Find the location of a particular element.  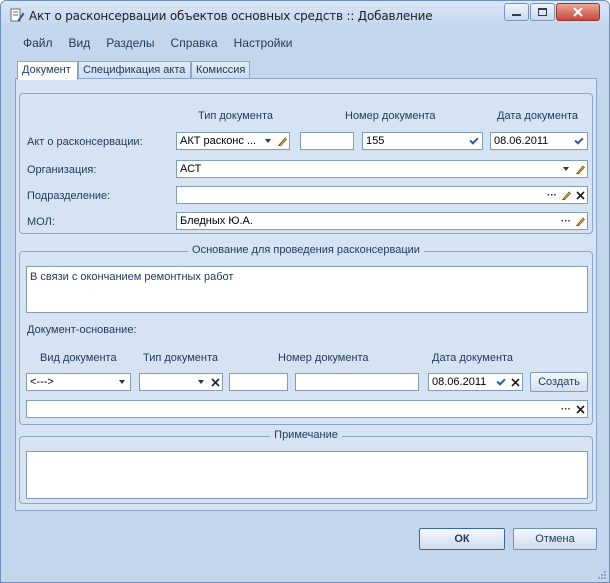

tab-commission: Комиссия is located at coordinates (220, 70).